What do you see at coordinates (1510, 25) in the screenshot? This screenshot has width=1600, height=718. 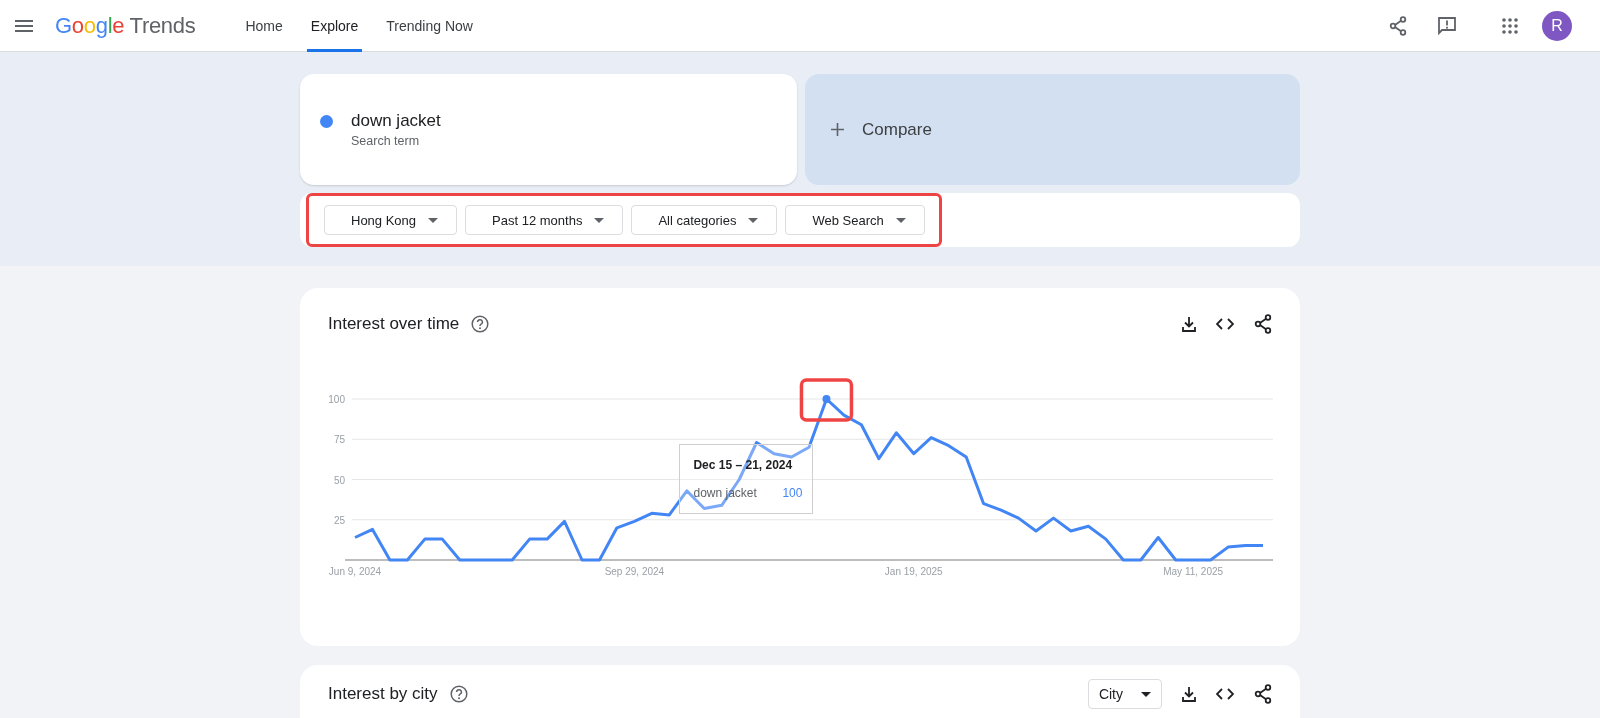 I see `apps-icon` at bounding box center [1510, 25].